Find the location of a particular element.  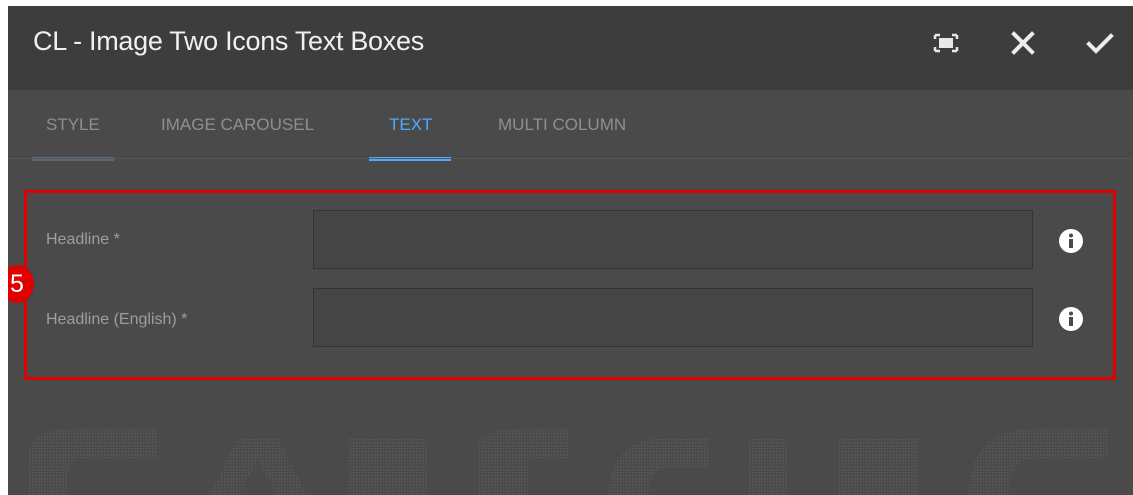

confirm-button is located at coordinates (1100, 43).